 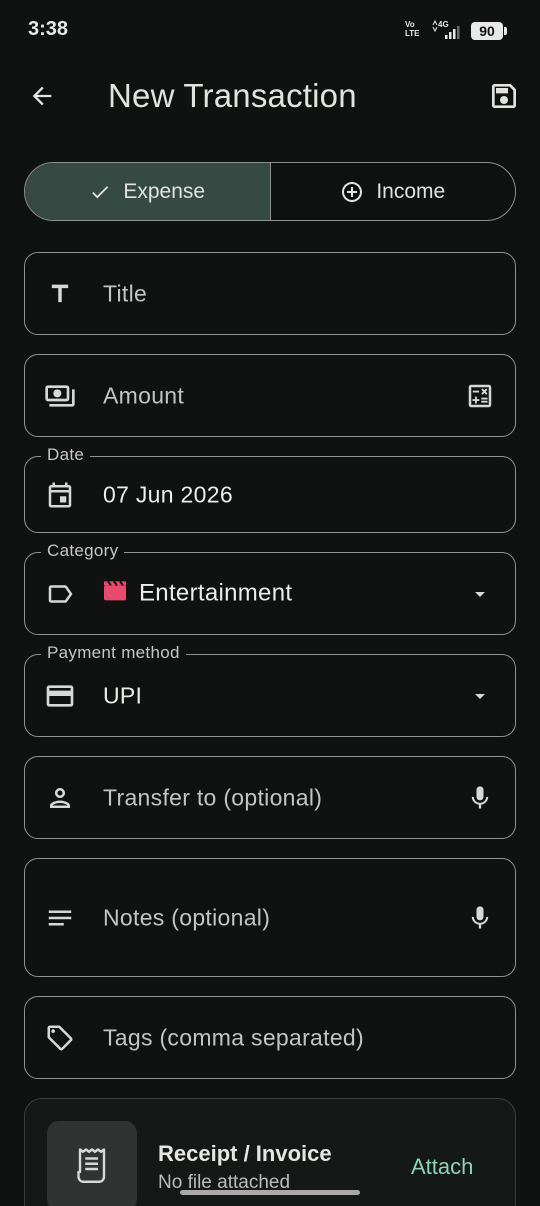 What do you see at coordinates (233, 1037) in the screenshot?
I see `tags-placeholder: Tags (comma separated)` at bounding box center [233, 1037].